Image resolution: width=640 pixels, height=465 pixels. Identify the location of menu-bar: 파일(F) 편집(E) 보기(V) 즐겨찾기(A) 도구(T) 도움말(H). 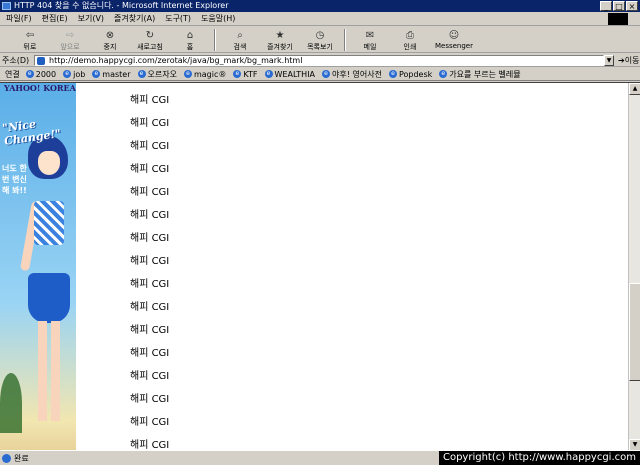
(320, 19).